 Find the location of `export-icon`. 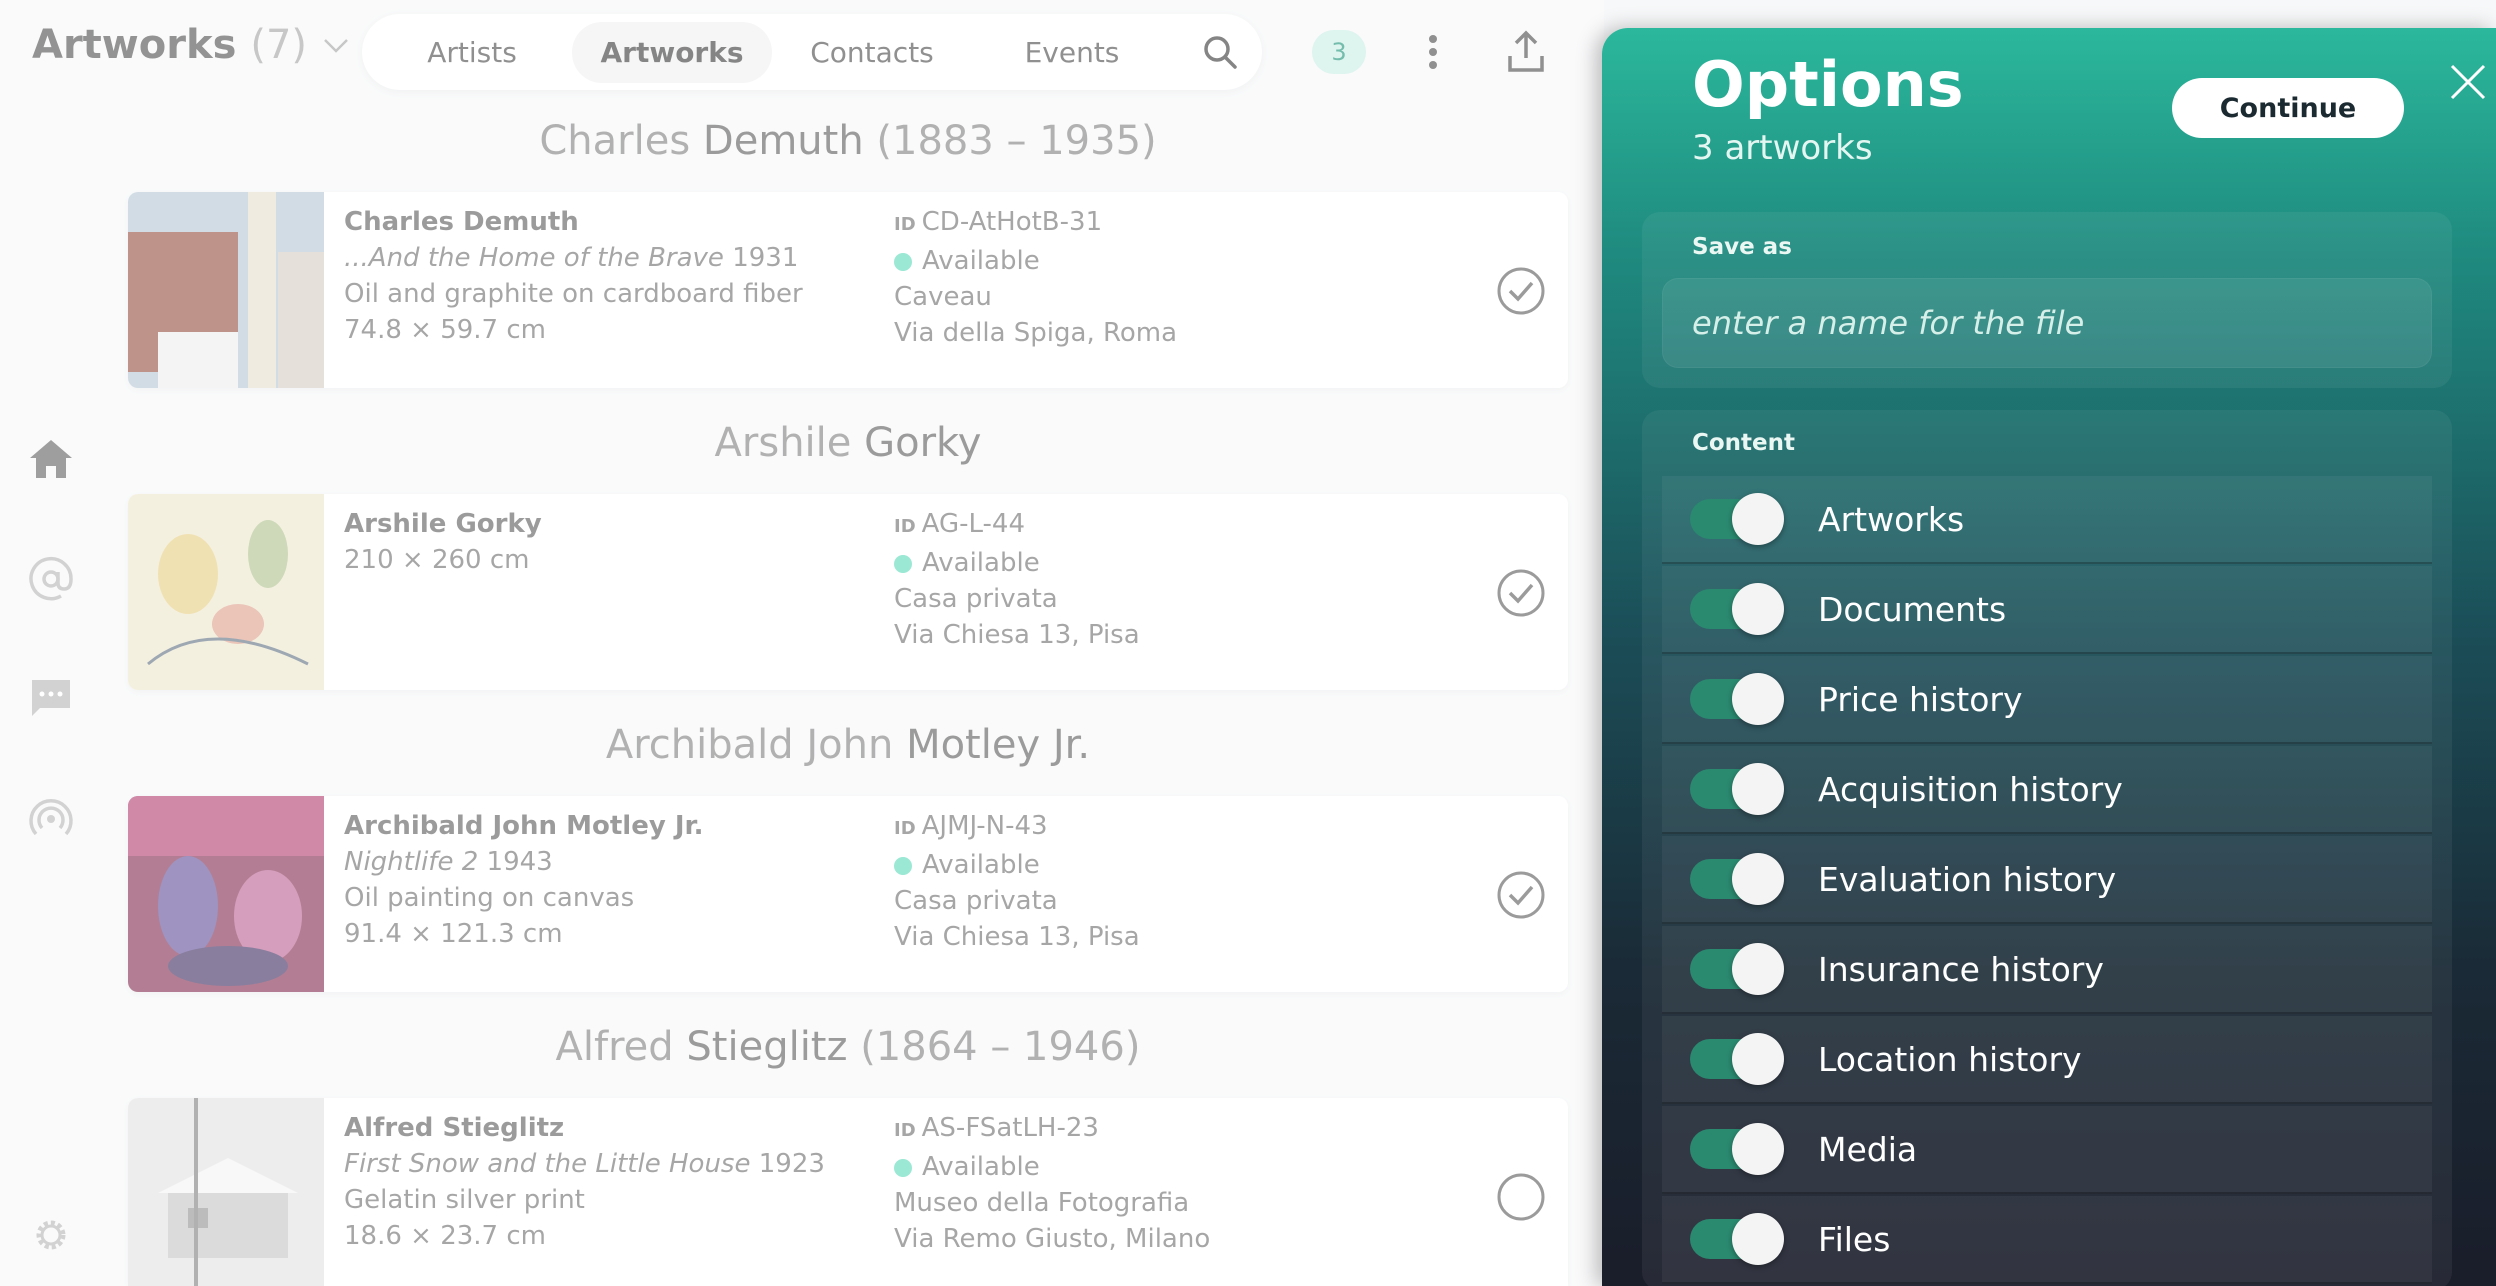

export-icon is located at coordinates (1526, 52).